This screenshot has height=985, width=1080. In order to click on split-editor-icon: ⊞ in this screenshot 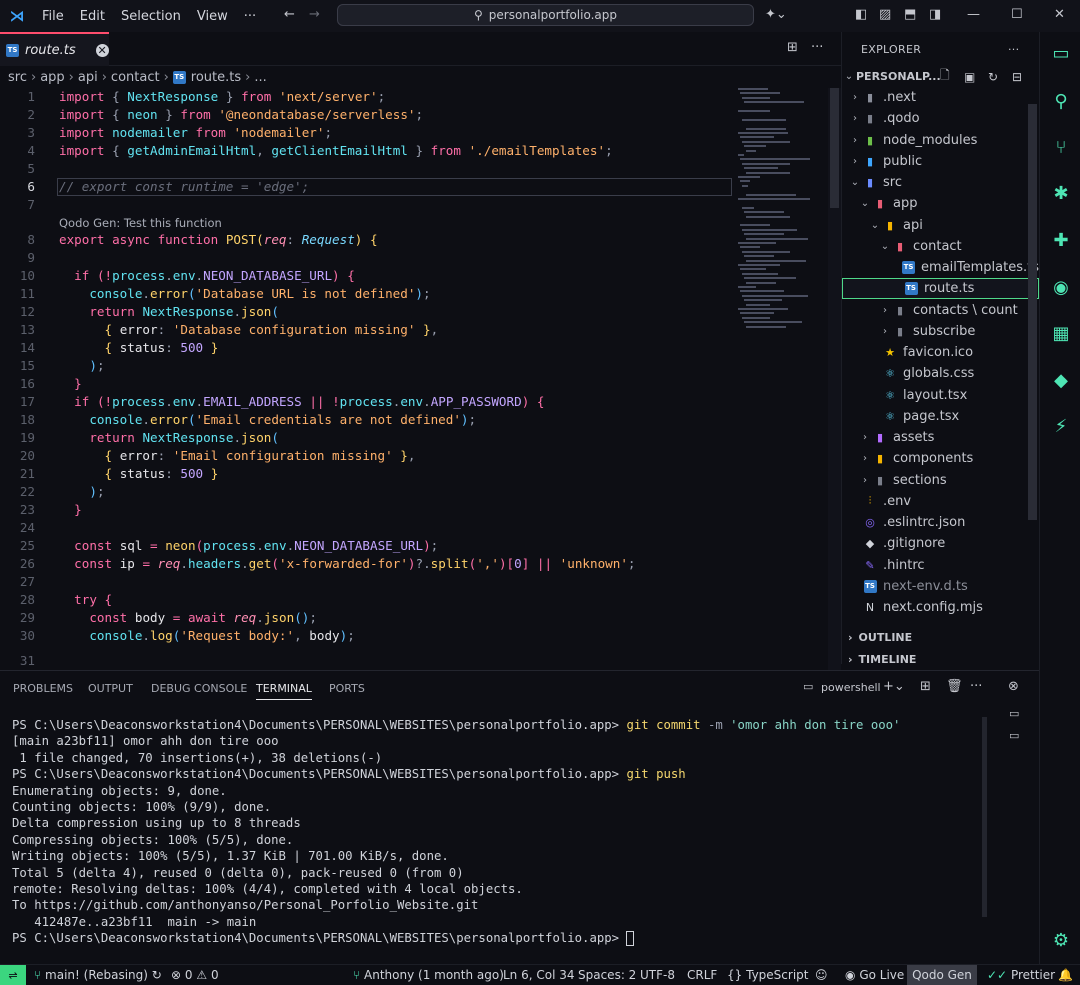, I will do `click(792, 47)`.